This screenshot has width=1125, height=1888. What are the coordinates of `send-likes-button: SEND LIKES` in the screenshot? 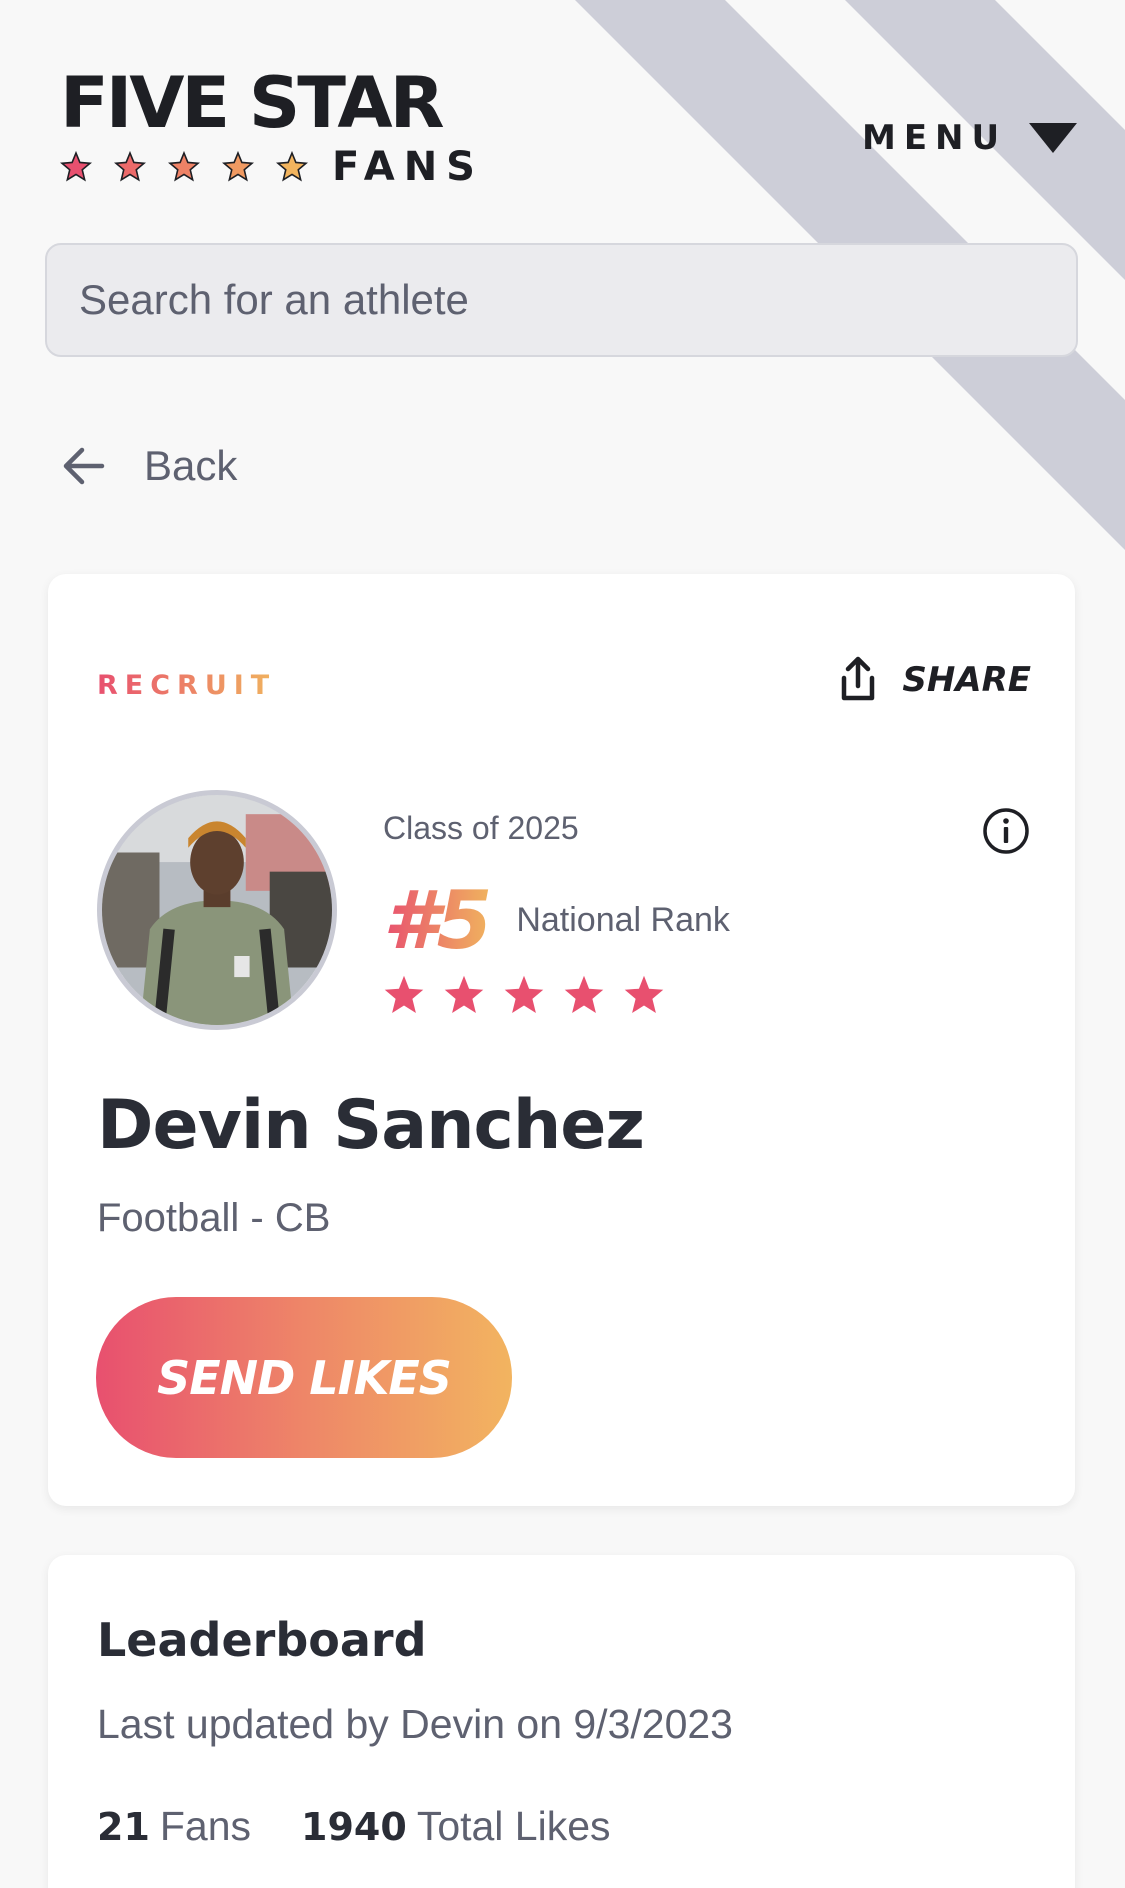 It's located at (304, 1377).